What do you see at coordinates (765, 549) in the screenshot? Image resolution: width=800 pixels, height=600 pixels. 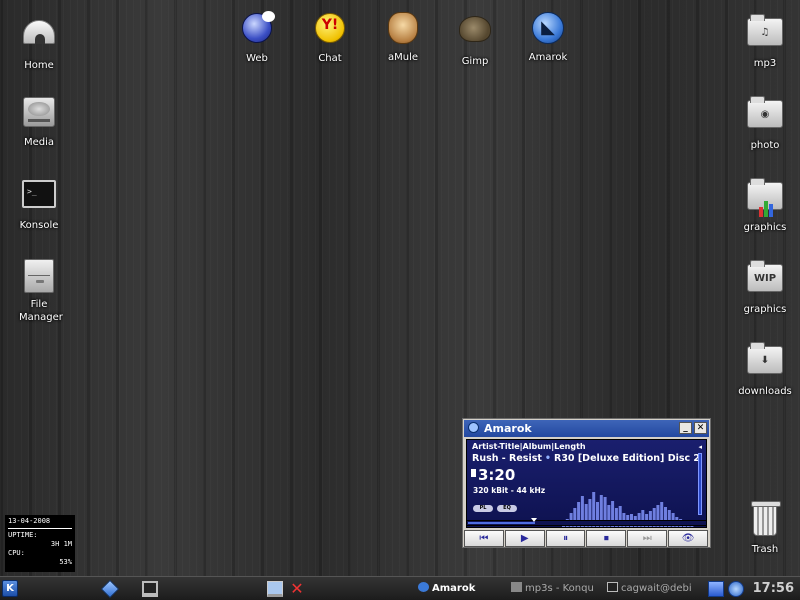 I see `desktop-icon-label: Trash` at bounding box center [765, 549].